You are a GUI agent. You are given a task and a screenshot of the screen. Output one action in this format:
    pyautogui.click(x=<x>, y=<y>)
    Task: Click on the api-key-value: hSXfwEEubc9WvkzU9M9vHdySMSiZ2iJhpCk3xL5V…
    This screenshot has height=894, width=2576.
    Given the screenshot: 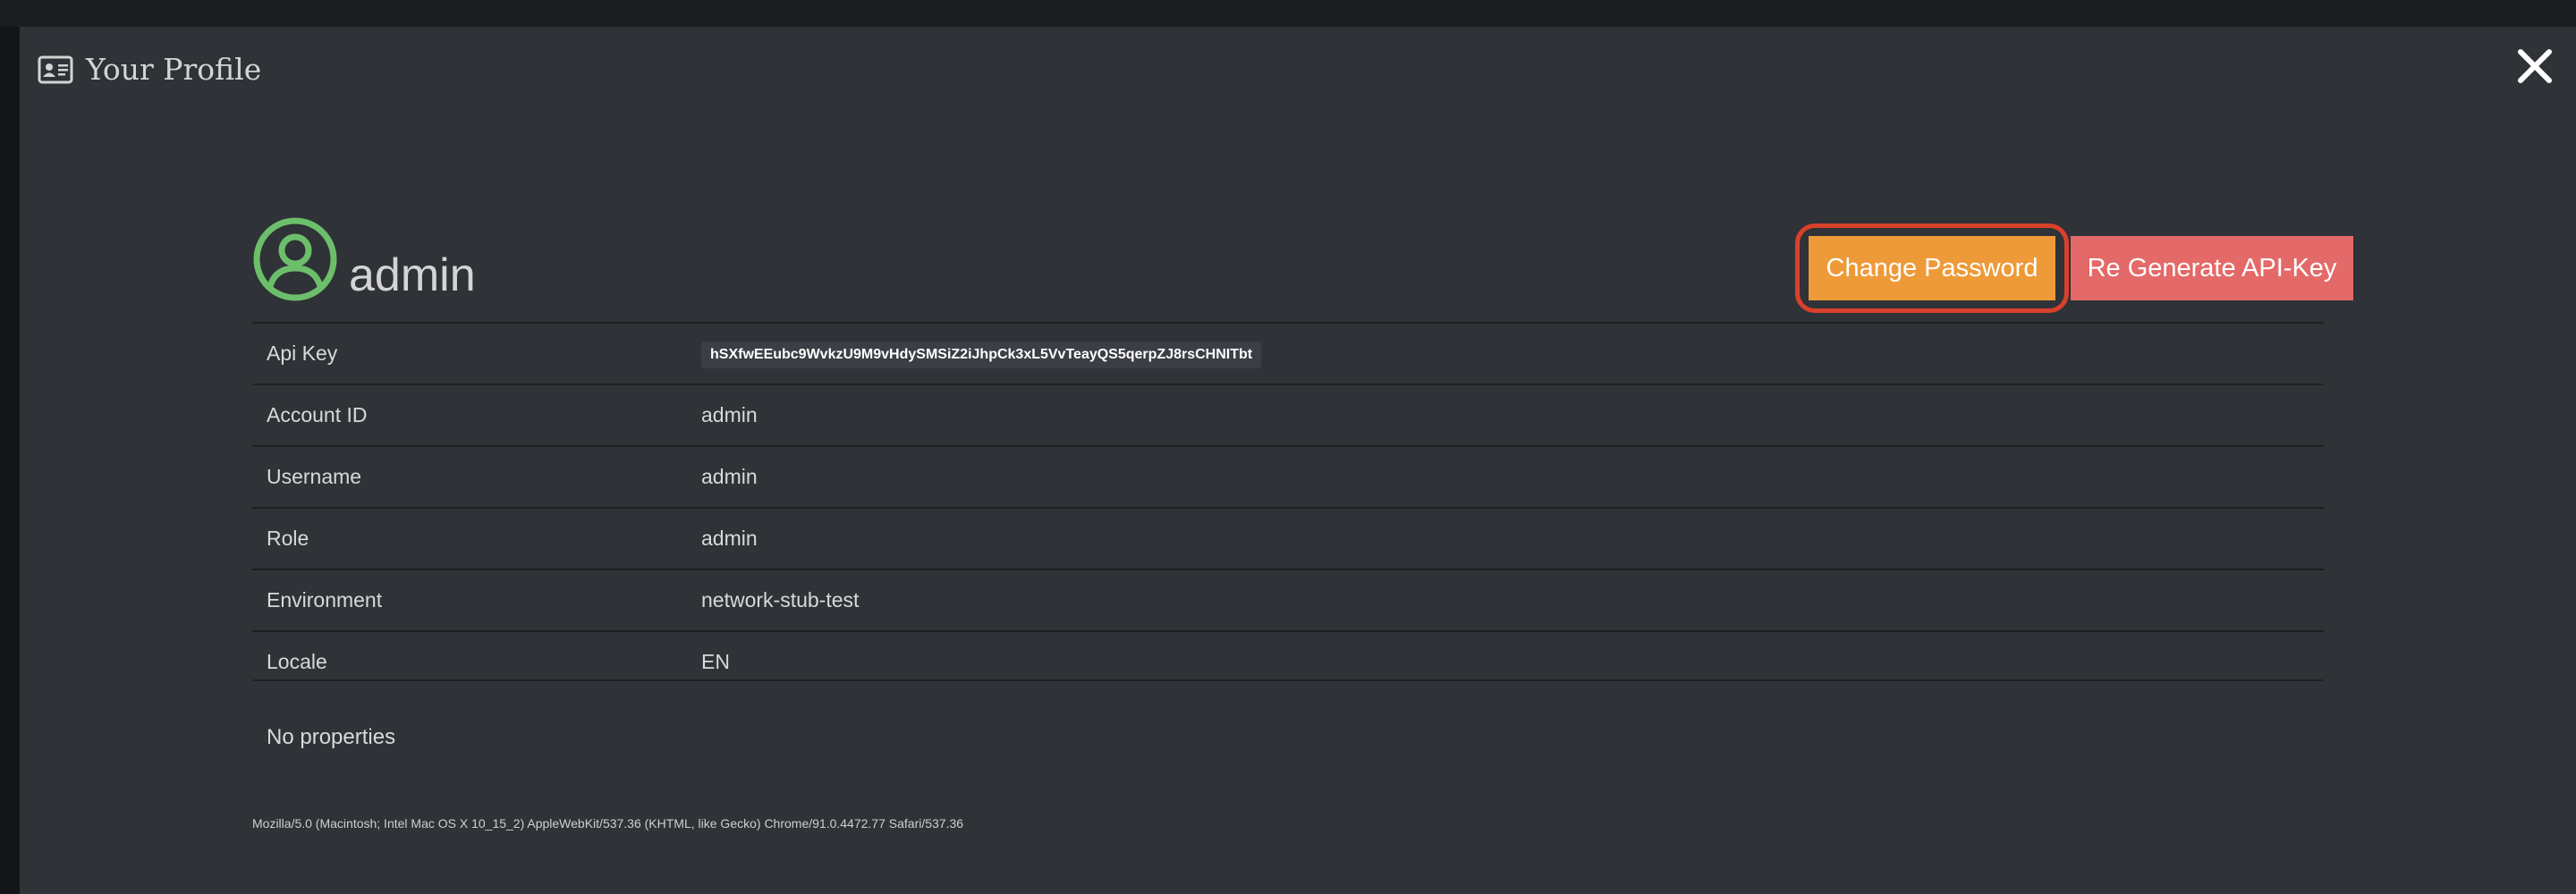 What is the action you would take?
    pyautogui.click(x=981, y=354)
    